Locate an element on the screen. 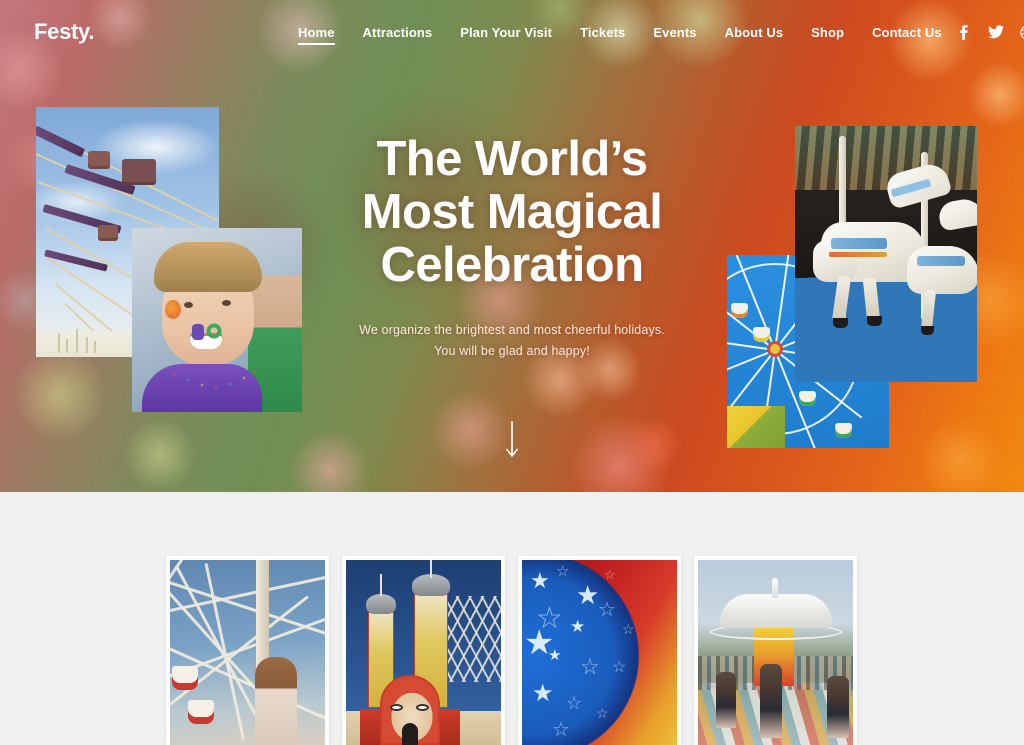  nav-item-tickets: Tickets is located at coordinates (602, 32).